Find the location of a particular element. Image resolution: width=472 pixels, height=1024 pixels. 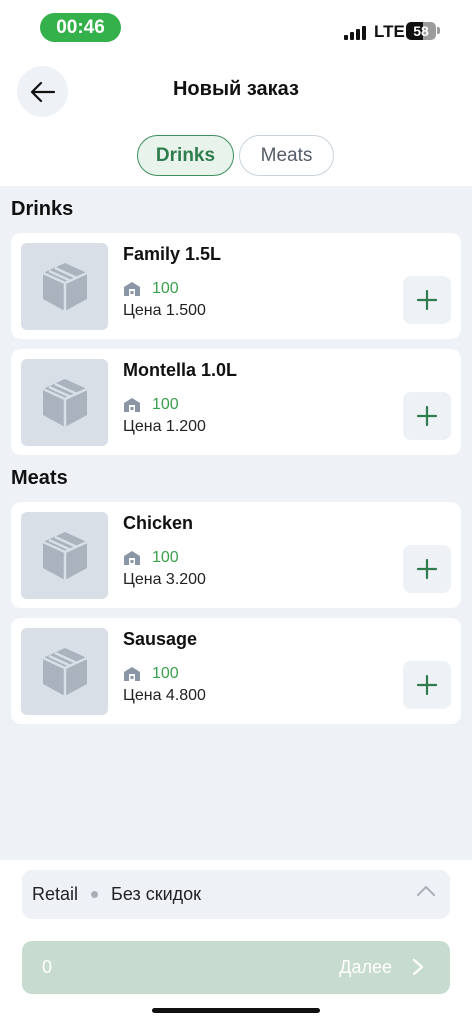

section-title-drinks: Drinks is located at coordinates (42, 209).